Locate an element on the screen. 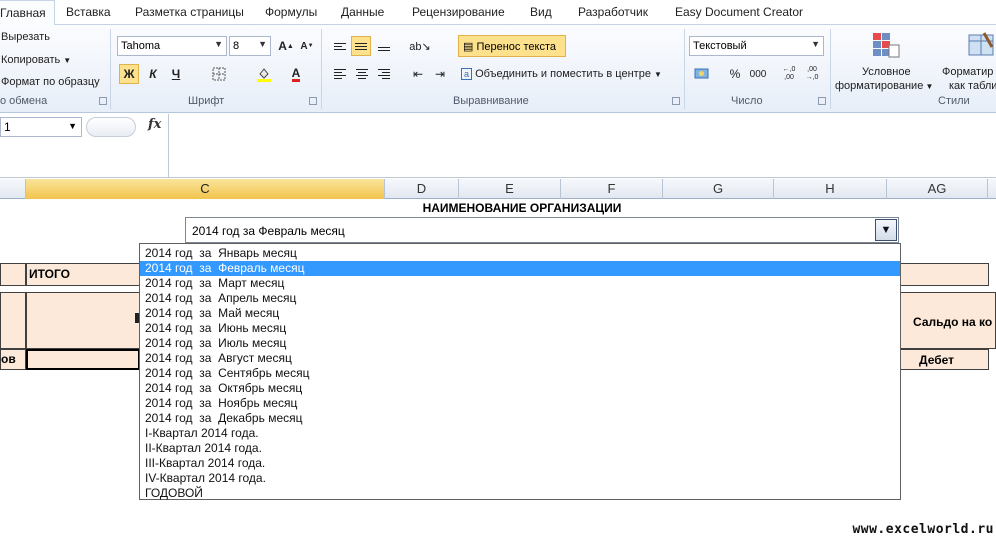 The image size is (996, 541). column-header-blank is located at coordinates (13, 189).